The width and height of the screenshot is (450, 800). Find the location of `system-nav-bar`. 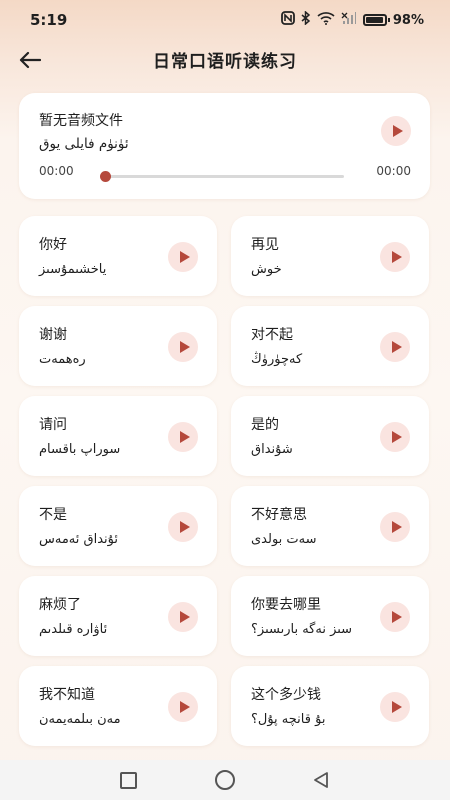

system-nav-bar is located at coordinates (225, 780).